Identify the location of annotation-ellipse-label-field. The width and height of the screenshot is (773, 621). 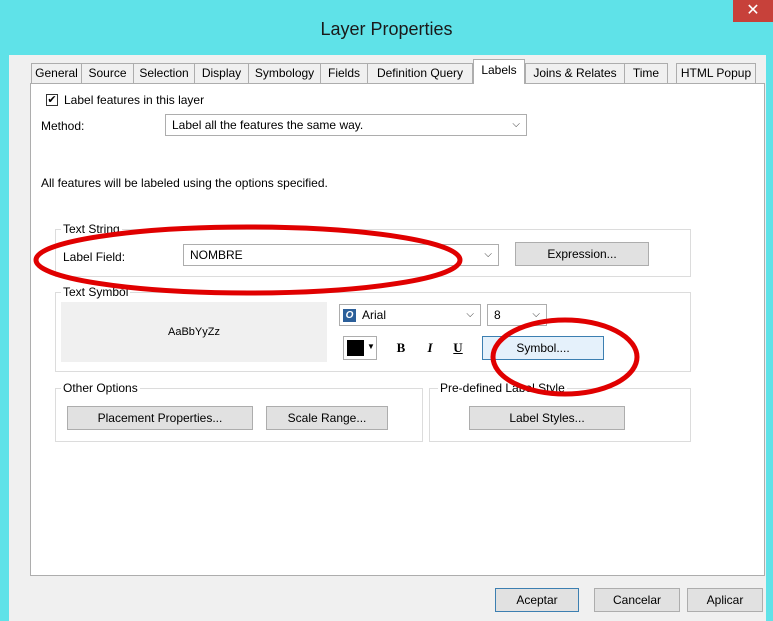
(248, 260).